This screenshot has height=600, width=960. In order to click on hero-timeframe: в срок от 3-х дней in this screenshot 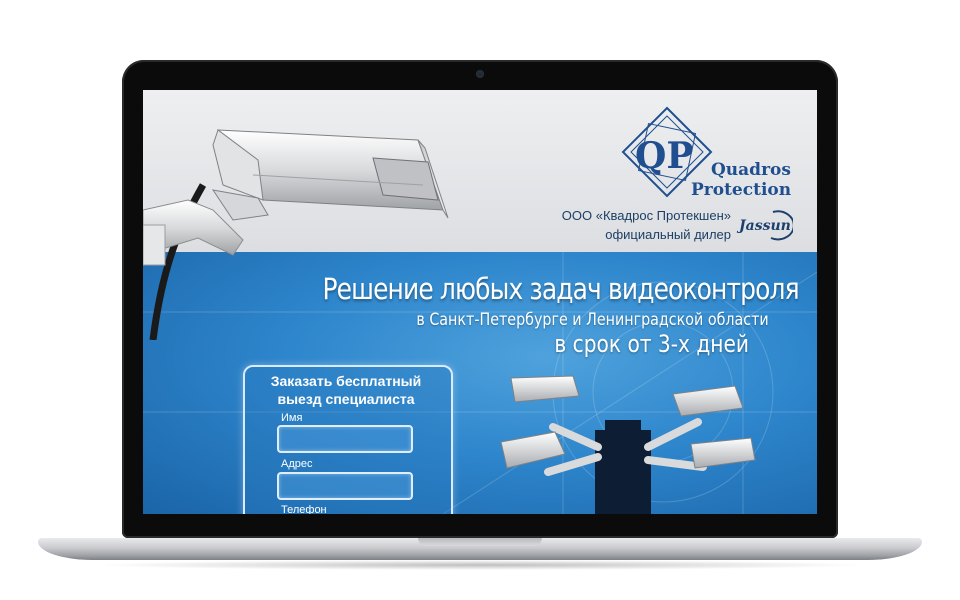, I will do `click(651, 344)`.